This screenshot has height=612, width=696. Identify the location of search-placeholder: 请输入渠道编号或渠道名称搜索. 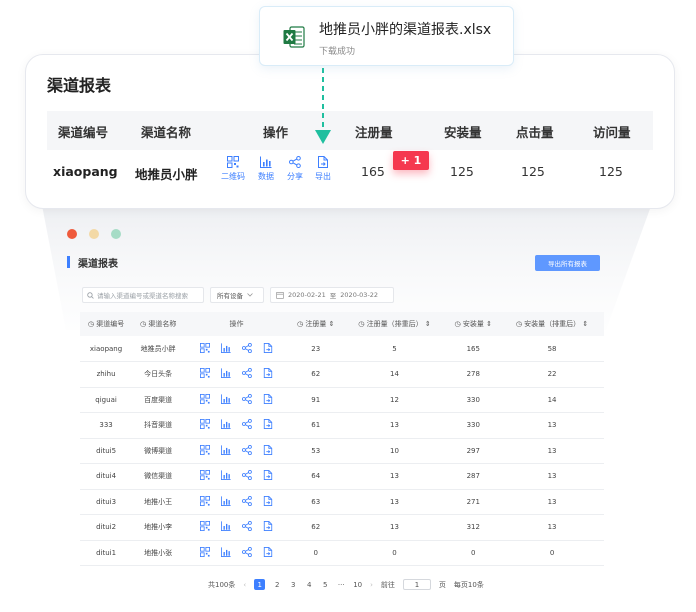
(142, 296).